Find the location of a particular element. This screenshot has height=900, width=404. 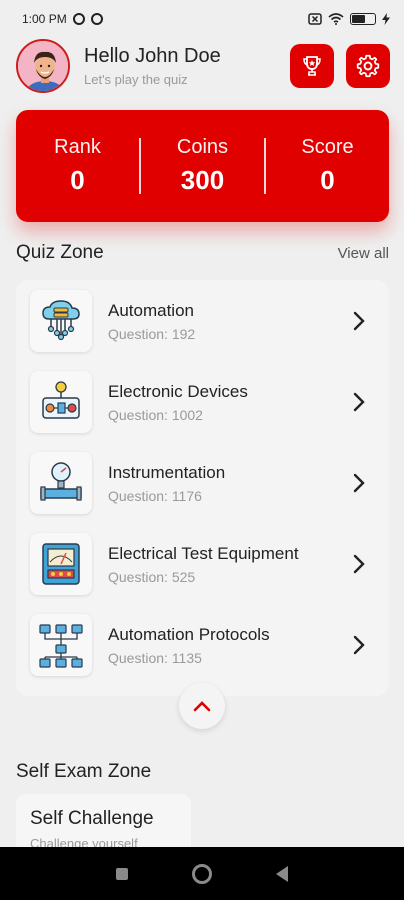

rank-stat: Rank 0 is located at coordinates (77, 166).